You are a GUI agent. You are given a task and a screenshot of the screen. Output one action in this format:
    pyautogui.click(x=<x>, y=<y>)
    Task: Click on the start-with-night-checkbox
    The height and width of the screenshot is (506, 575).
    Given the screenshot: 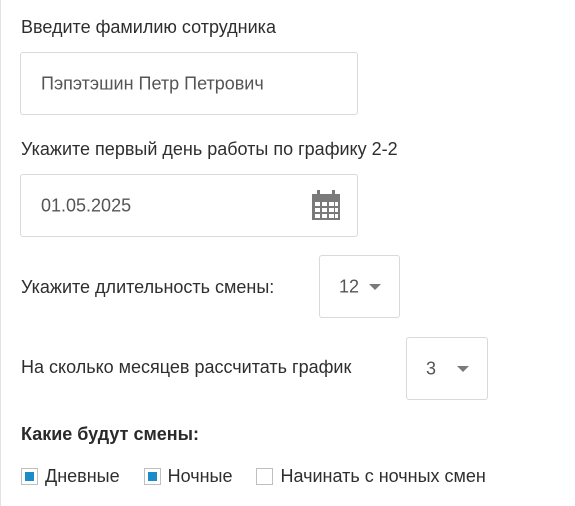 What is the action you would take?
    pyautogui.click(x=265, y=476)
    